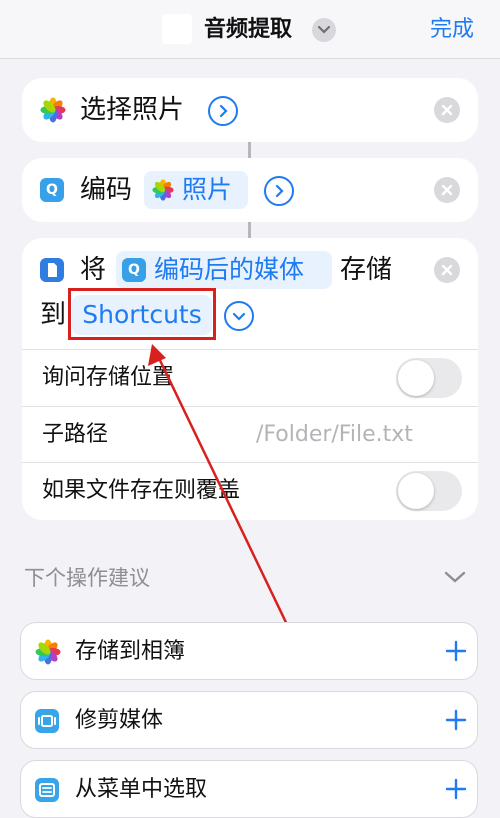 This screenshot has width=500, height=818. What do you see at coordinates (47, 790) in the screenshot?
I see `menu-icon` at bounding box center [47, 790].